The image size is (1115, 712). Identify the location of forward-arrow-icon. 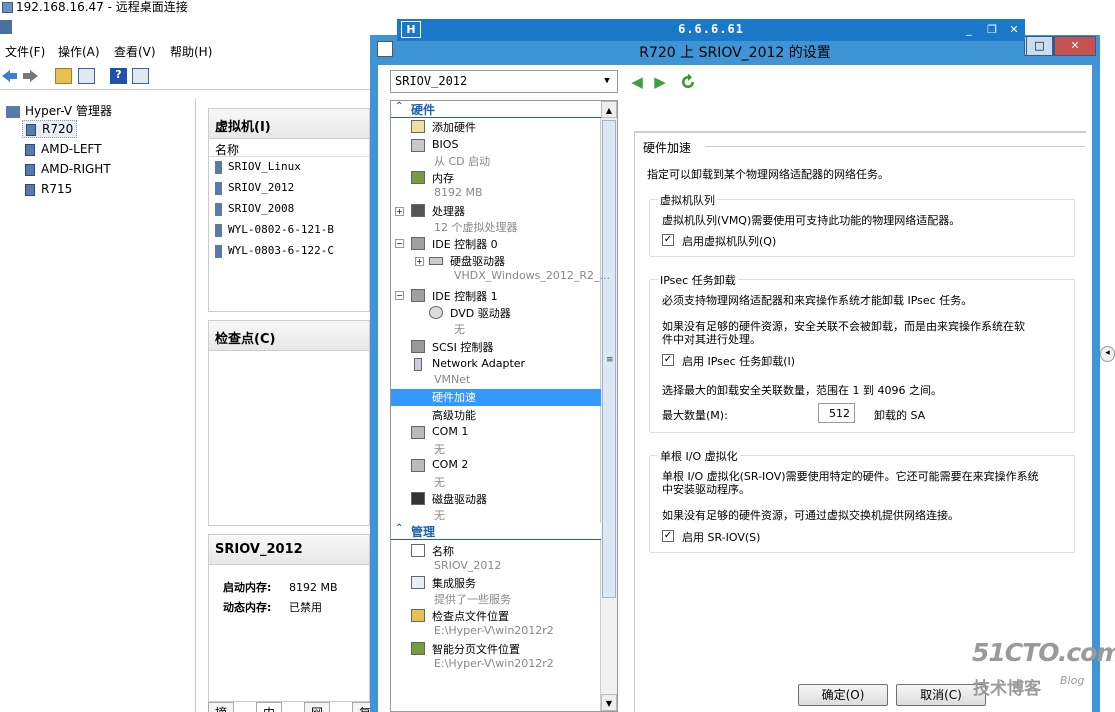
(30, 76).